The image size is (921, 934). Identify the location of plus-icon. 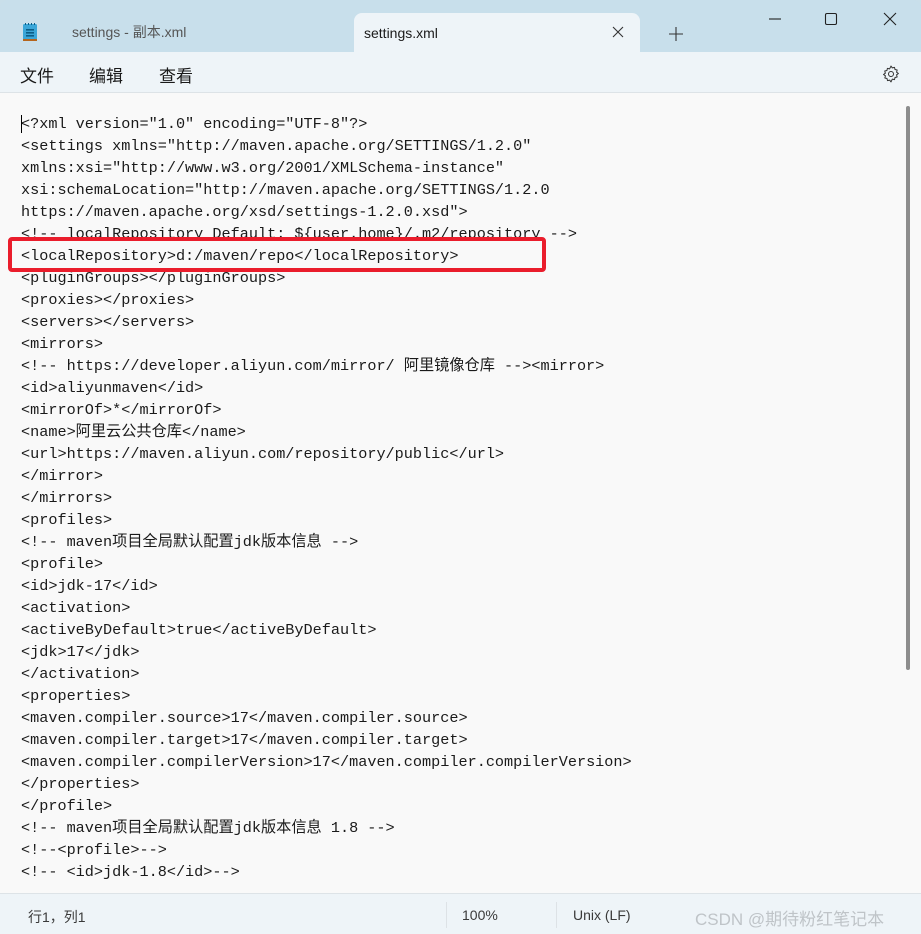
(676, 34).